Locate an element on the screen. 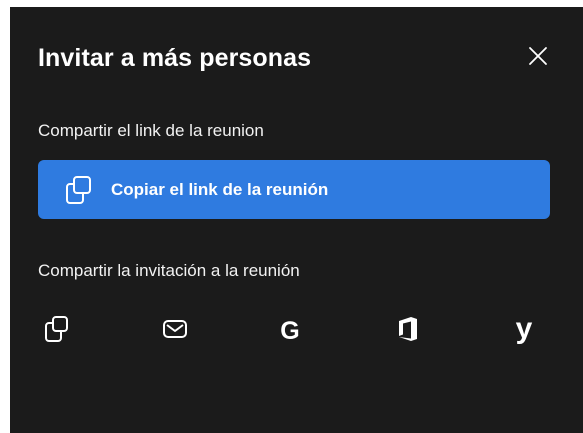 The height and width of the screenshot is (433, 583). email-invitation-button is located at coordinates (175, 331).